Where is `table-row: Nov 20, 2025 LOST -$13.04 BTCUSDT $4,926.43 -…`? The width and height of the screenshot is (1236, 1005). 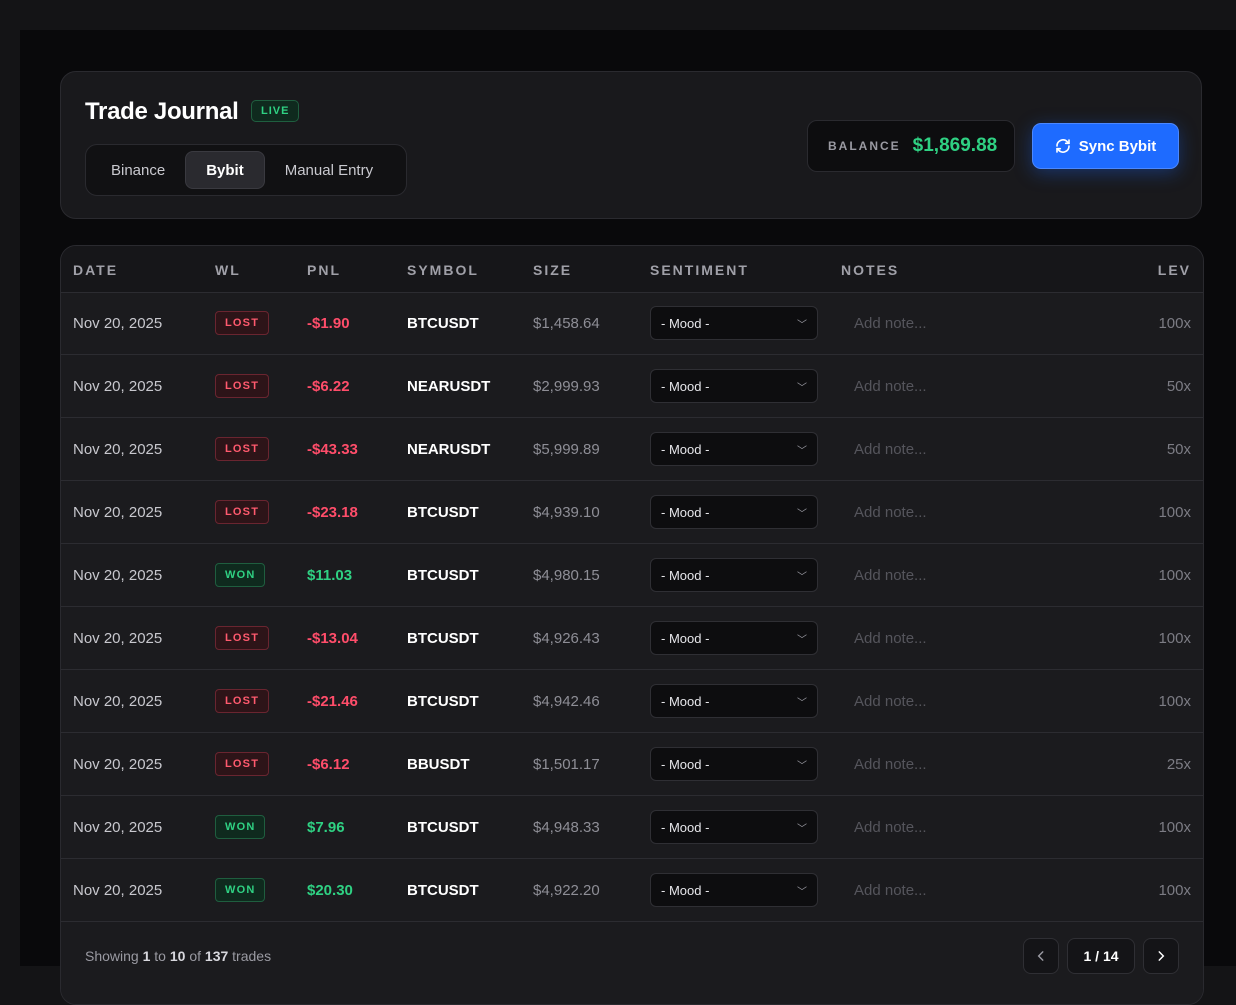 table-row: Nov 20, 2025 LOST -$13.04 BTCUSDT $4,926.43 -… is located at coordinates (632, 638).